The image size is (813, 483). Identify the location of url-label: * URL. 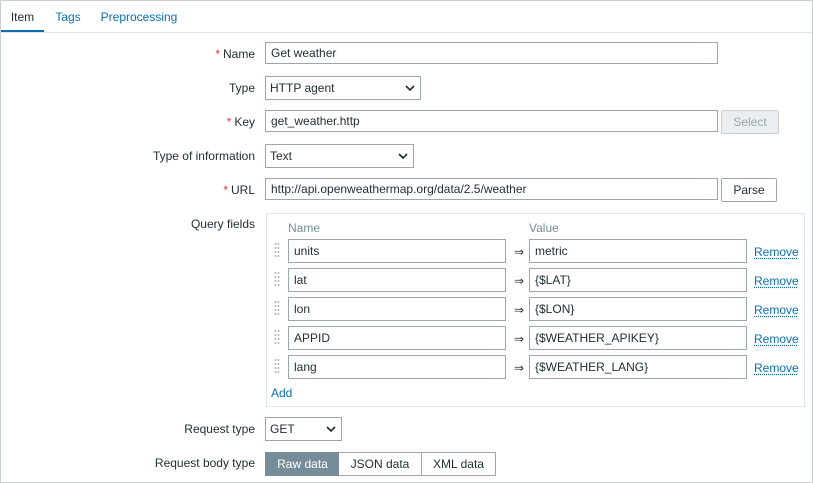
(239, 190).